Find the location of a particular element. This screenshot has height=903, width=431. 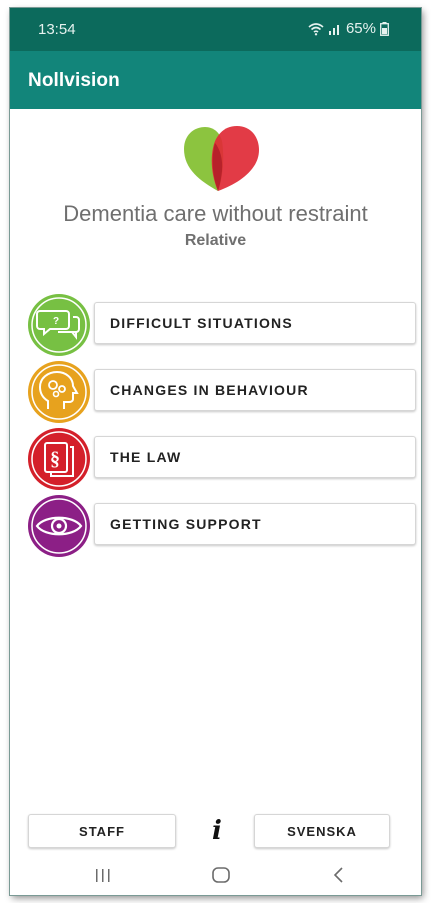

menu-item-the-law: § THE LAW is located at coordinates (223, 459).